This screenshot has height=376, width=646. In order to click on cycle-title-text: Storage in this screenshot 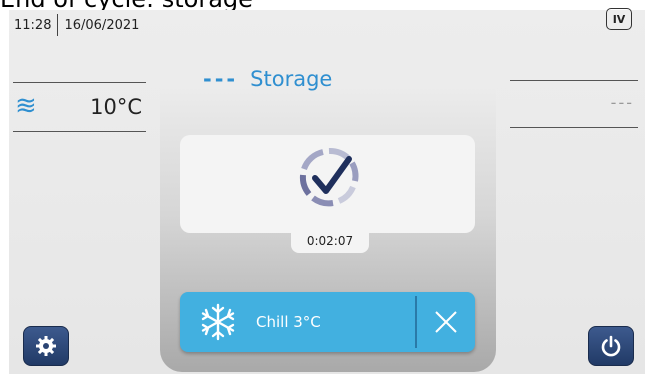, I will do `click(291, 79)`.